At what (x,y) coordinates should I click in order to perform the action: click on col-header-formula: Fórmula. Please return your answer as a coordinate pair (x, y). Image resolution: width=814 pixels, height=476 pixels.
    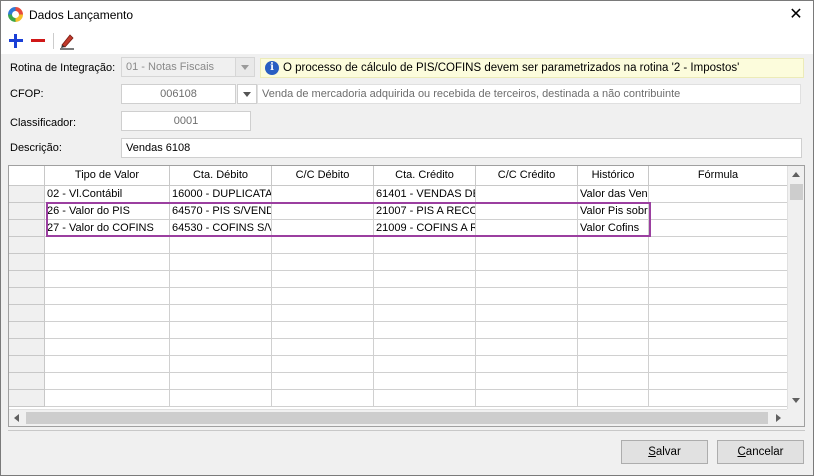
    Looking at the image, I should click on (718, 176).